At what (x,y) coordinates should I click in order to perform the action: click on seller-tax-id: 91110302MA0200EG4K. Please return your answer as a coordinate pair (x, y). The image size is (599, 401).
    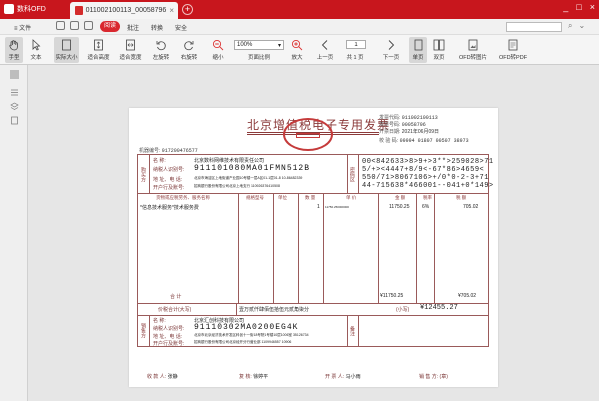
    Looking at the image, I should click on (246, 327).